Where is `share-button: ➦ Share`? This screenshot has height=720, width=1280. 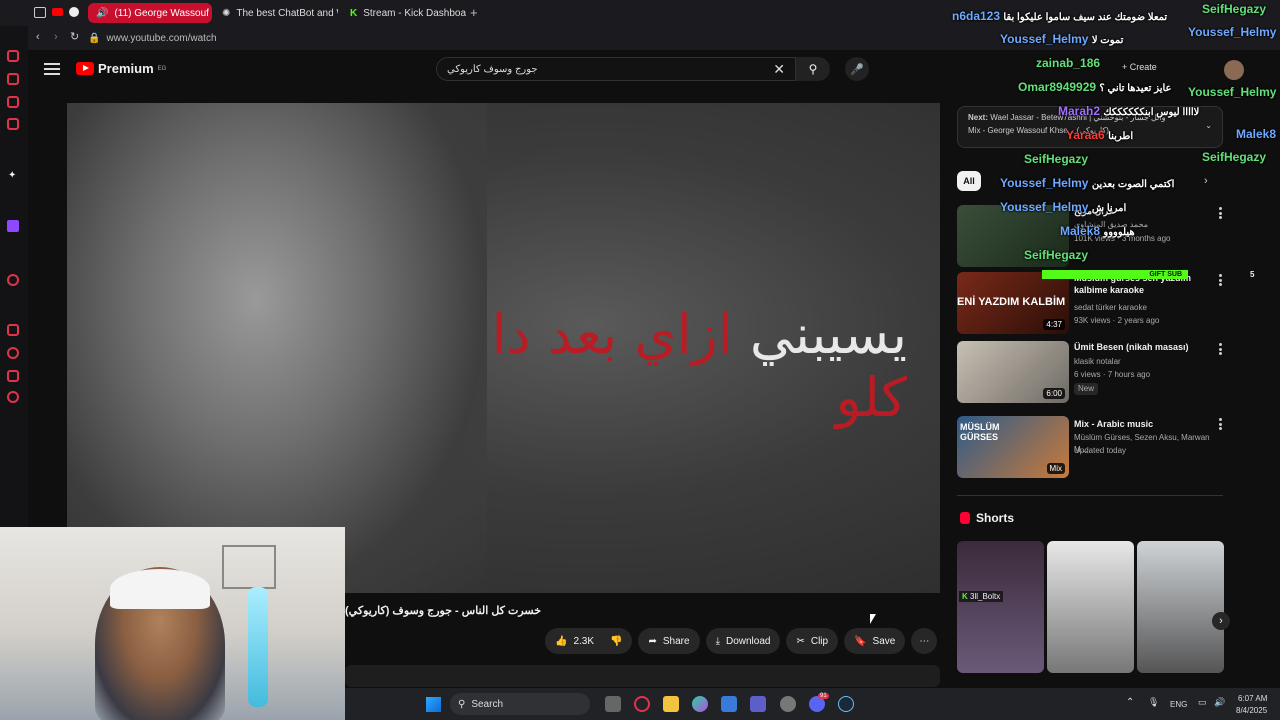 share-button: ➦ Share is located at coordinates (669, 641).